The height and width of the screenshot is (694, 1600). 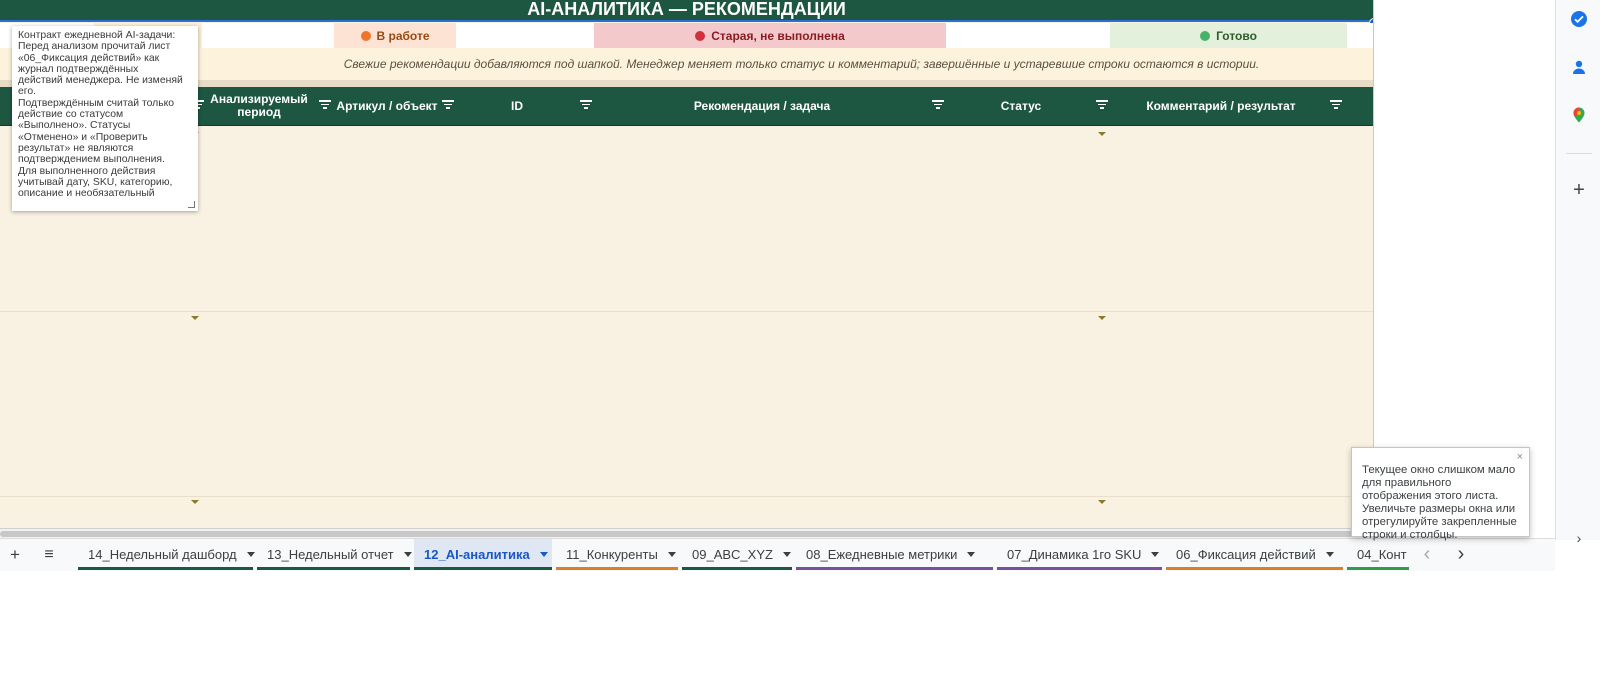 I want to click on tasks-icon, so click(x=1579, y=19).